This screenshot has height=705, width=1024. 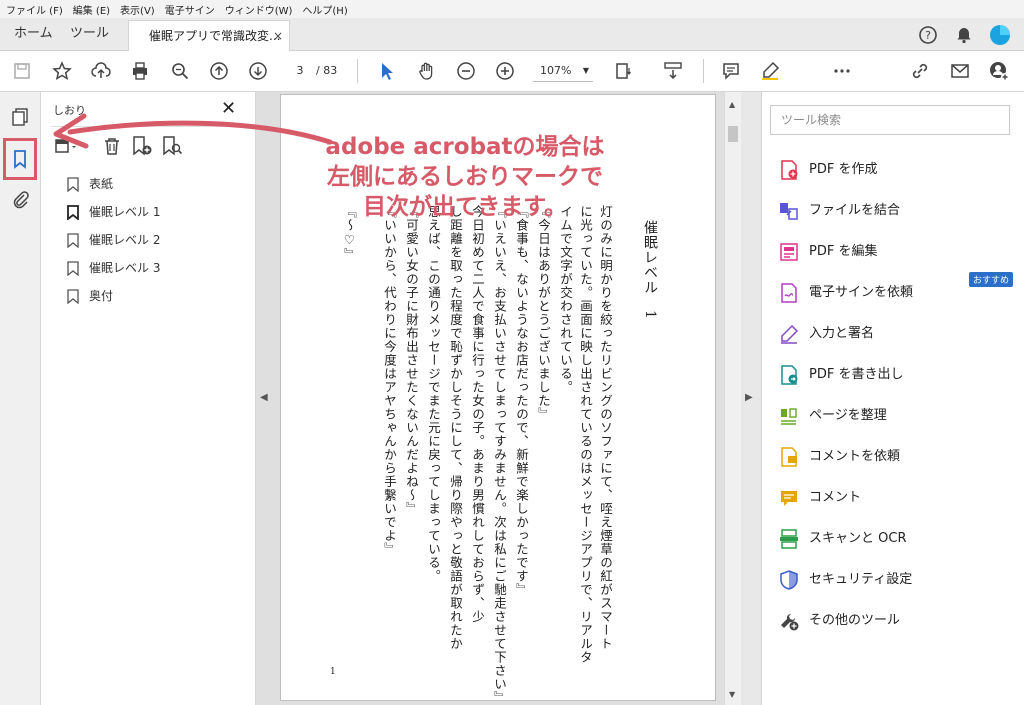 What do you see at coordinates (673, 71) in the screenshot?
I see `scroll-mode-icon` at bounding box center [673, 71].